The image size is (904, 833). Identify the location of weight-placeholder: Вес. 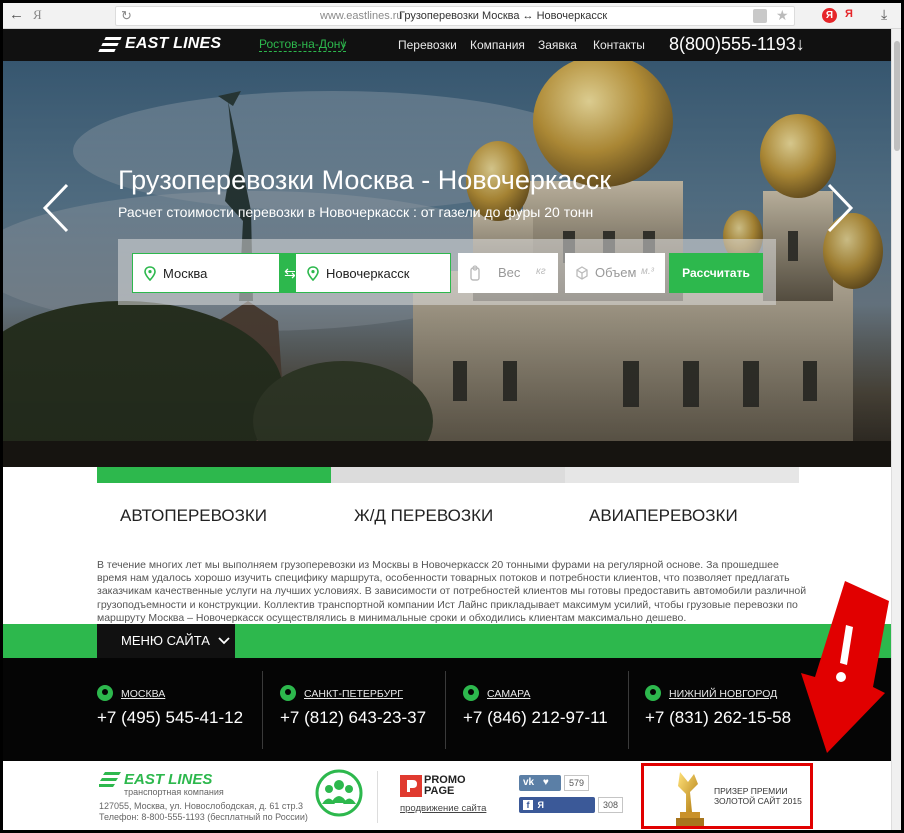
(509, 272).